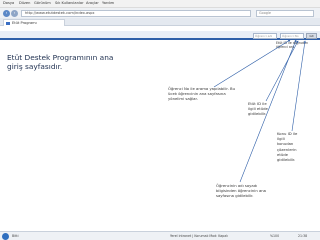 The height and width of the screenshot is (240, 320). What do you see at coordinates (298, 86) in the screenshot?
I see `arrow-konu-id` at bounding box center [298, 86].